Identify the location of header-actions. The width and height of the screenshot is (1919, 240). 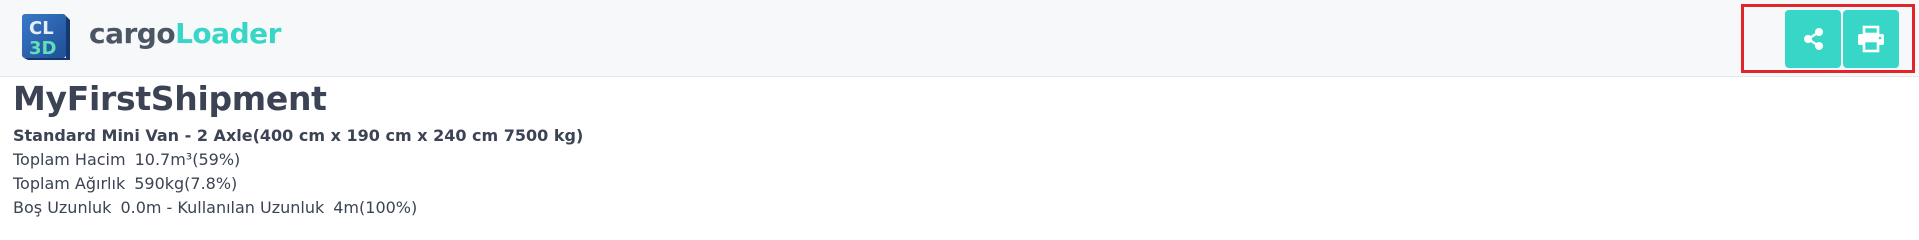
(1828, 38).